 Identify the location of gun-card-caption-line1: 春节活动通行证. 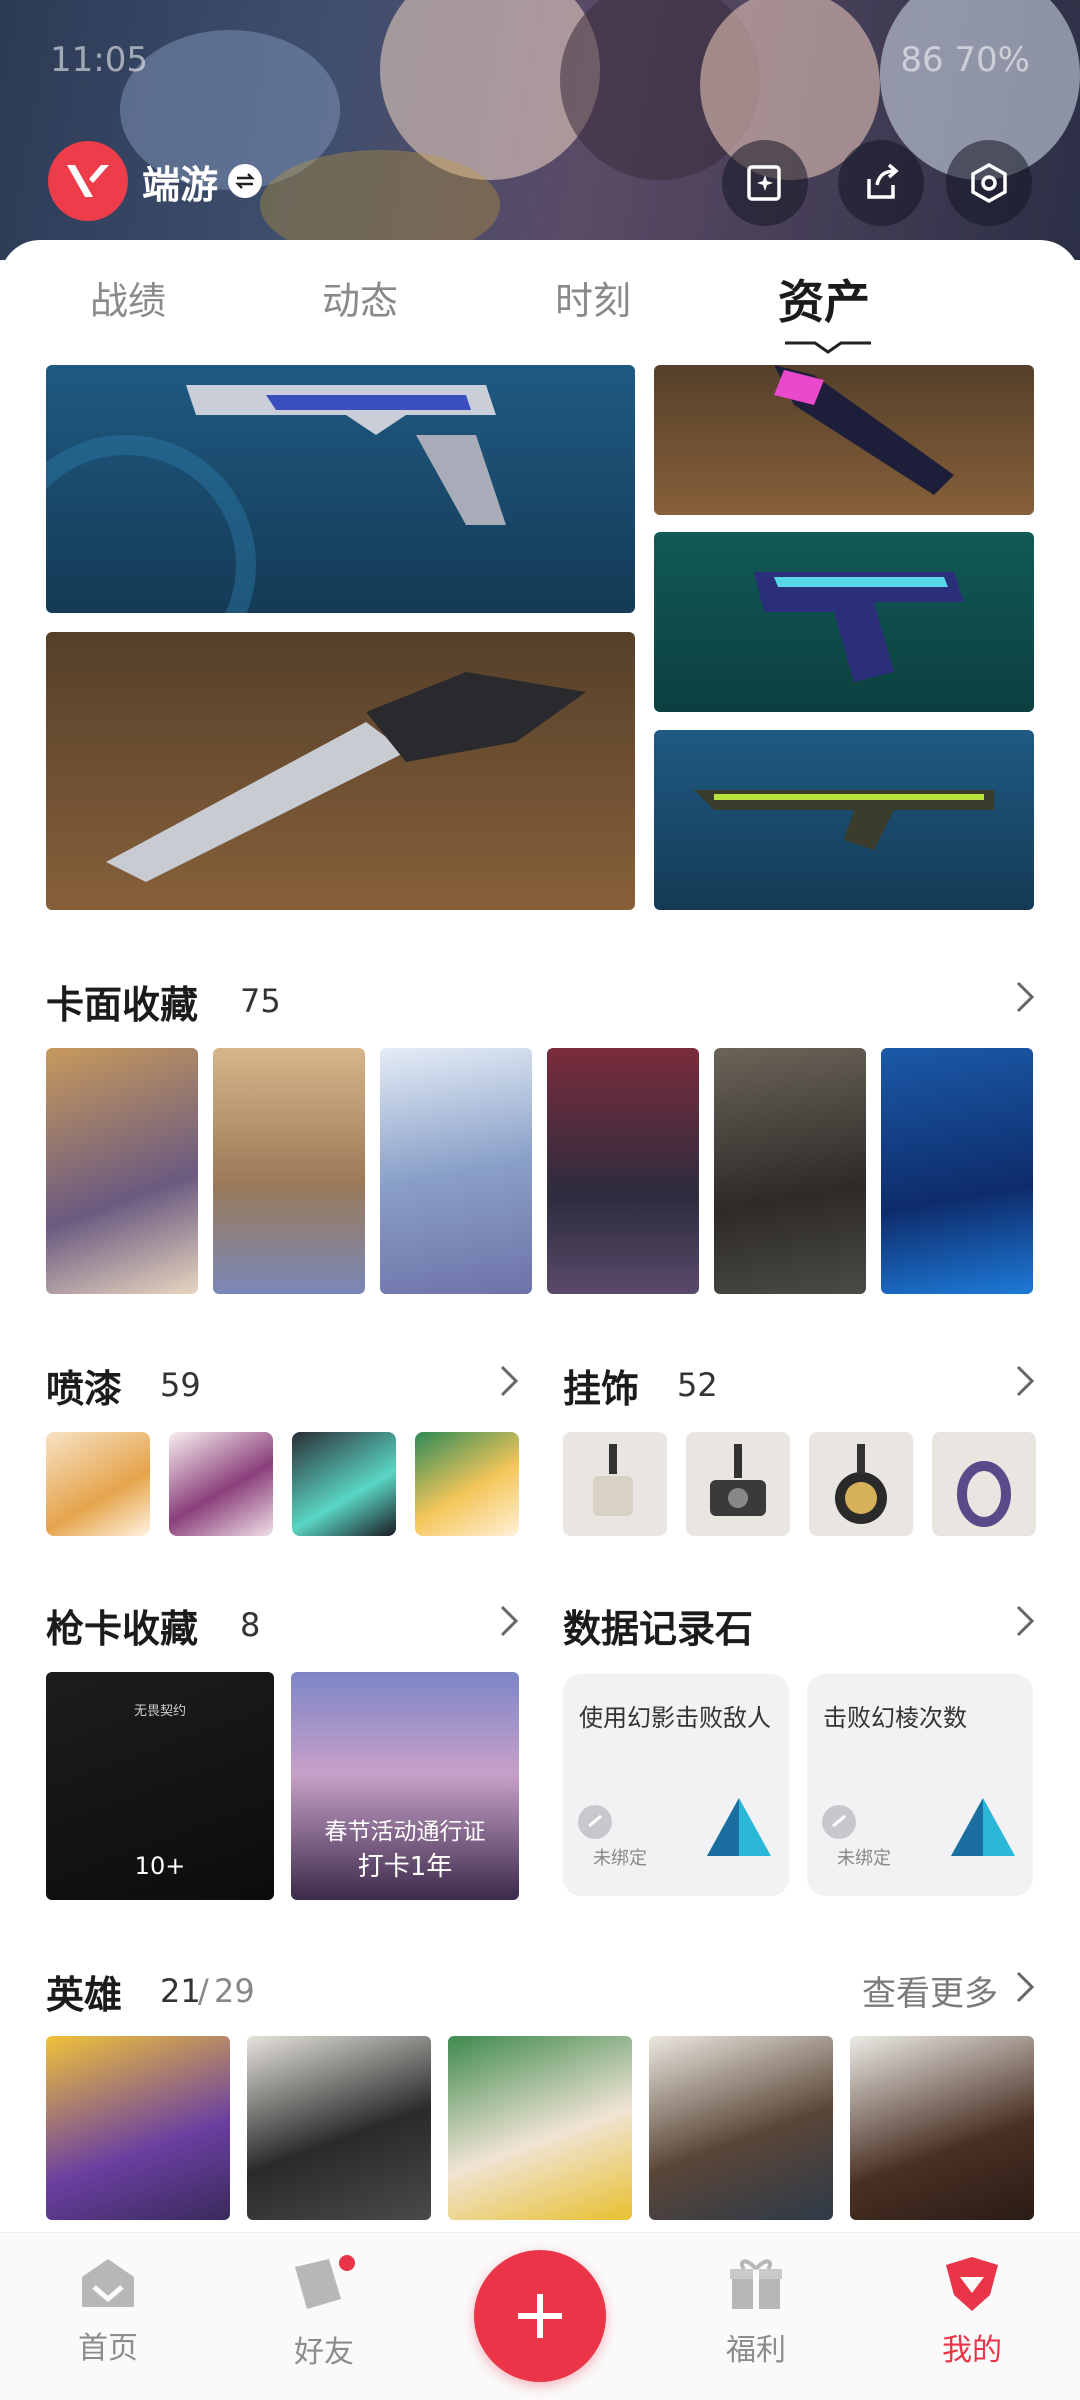
(405, 1832).